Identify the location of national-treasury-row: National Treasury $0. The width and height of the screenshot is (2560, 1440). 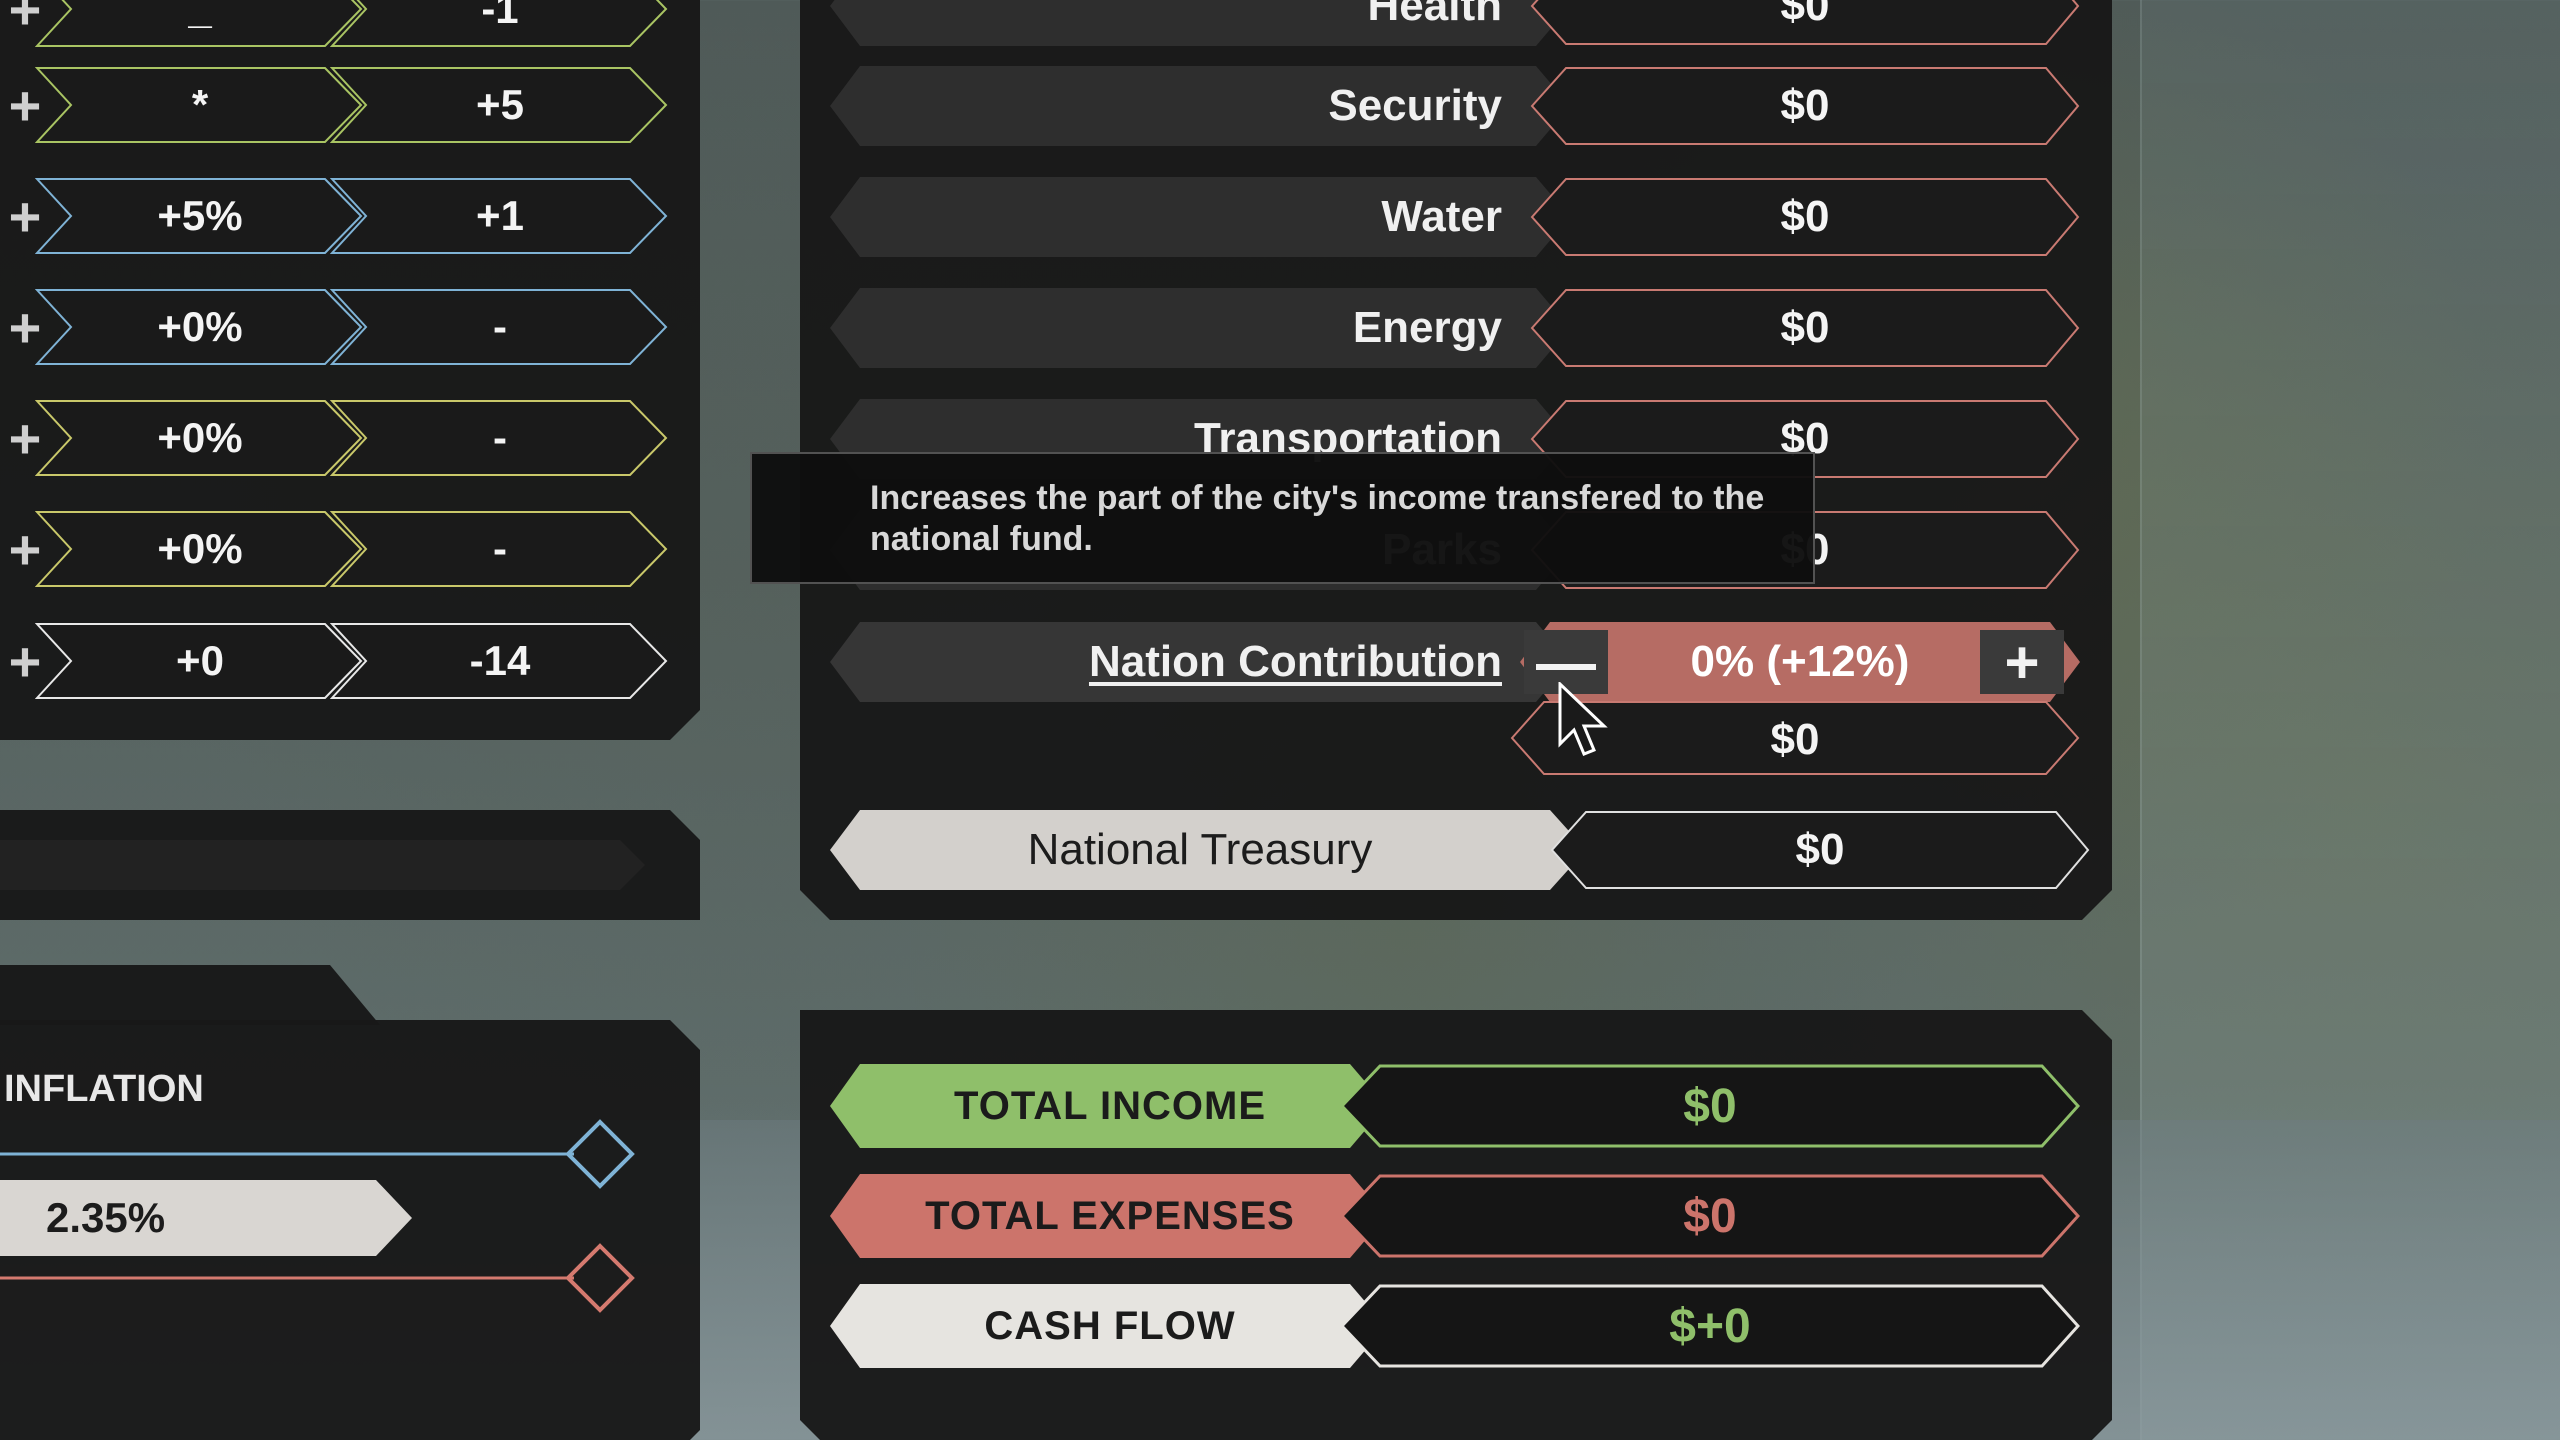
(1460, 850).